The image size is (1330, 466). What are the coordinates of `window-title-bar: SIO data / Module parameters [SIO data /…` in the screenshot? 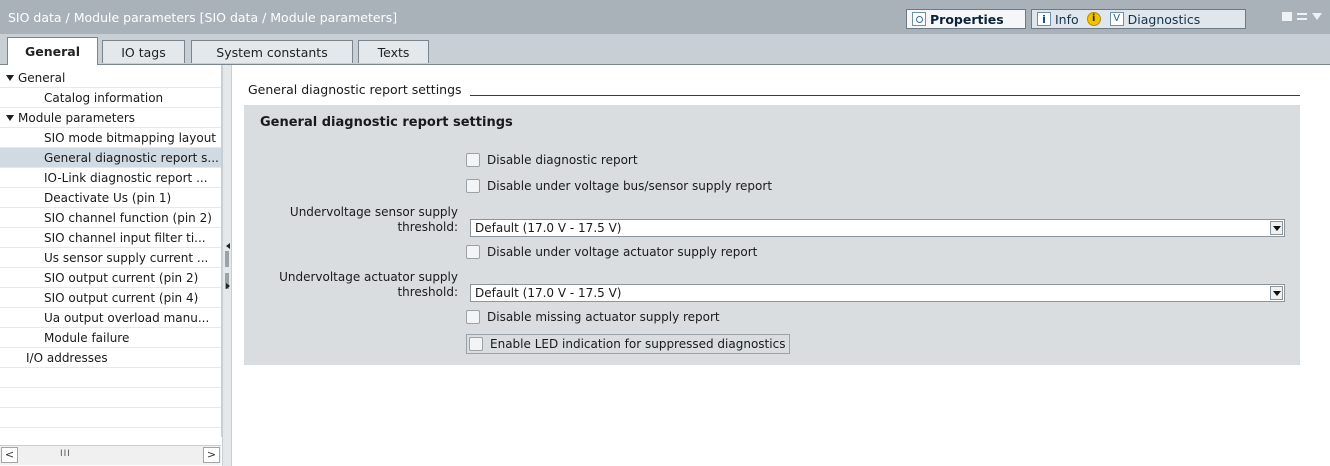 It's located at (665, 17).